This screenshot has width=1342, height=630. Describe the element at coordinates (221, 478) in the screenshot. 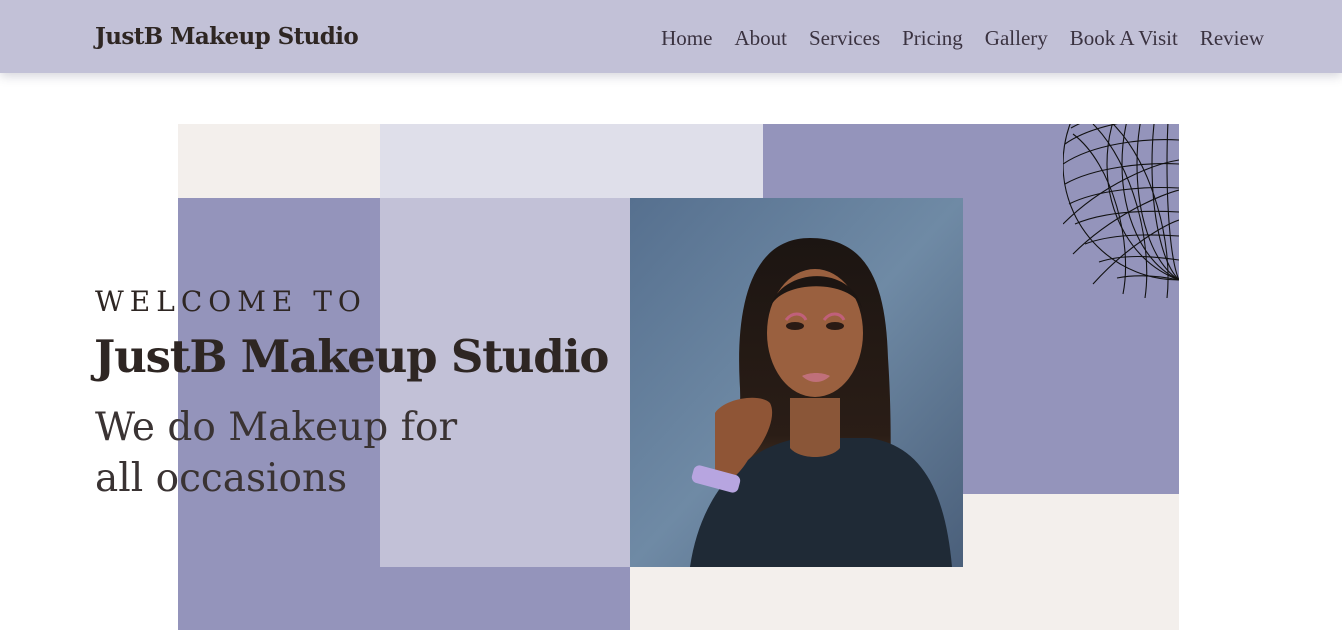

I see `hero-tagline-line-2: all occasions` at that location.